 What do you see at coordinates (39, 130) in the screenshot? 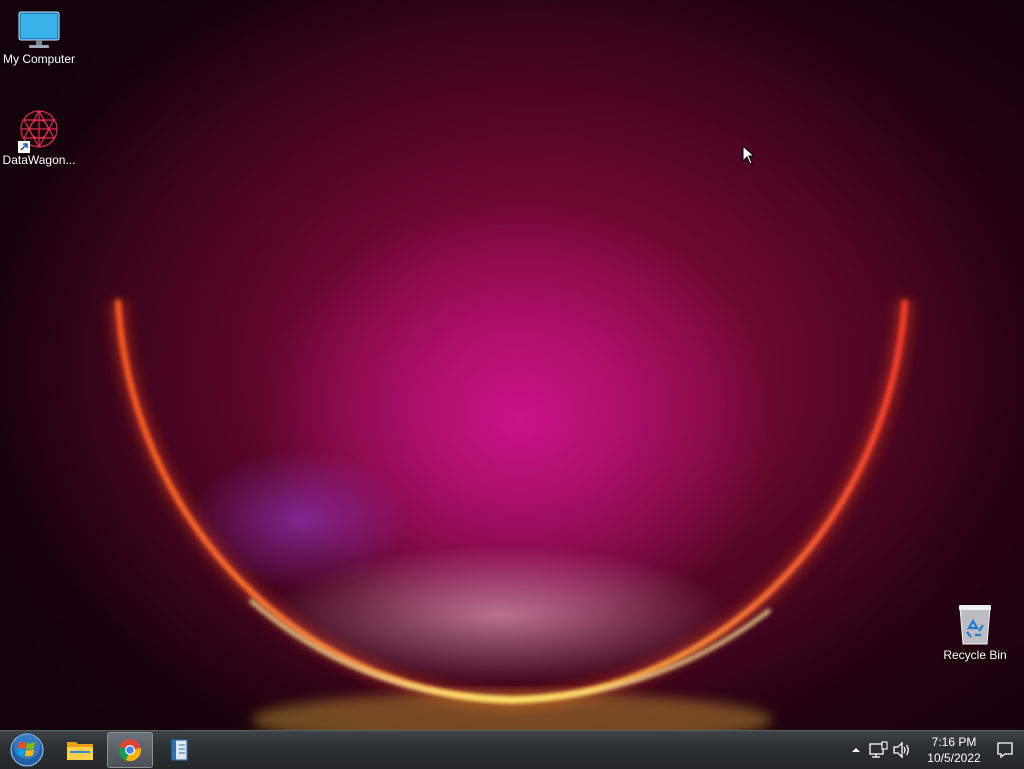
I see `datawagon-shortcut-icon` at bounding box center [39, 130].